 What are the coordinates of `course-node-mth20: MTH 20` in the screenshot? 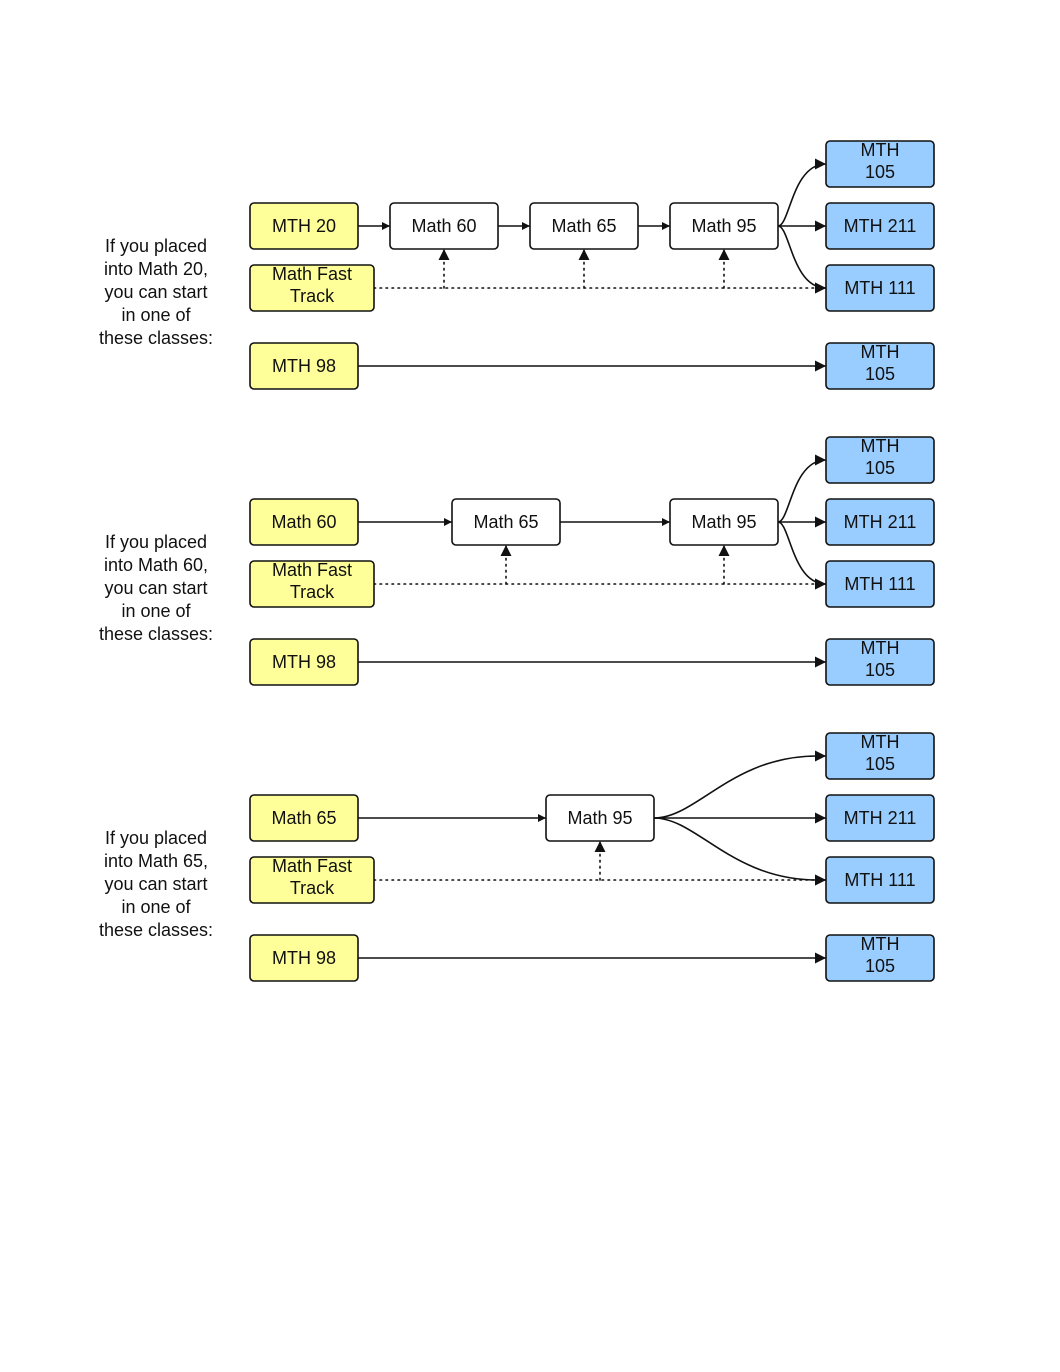 It's located at (304, 226).